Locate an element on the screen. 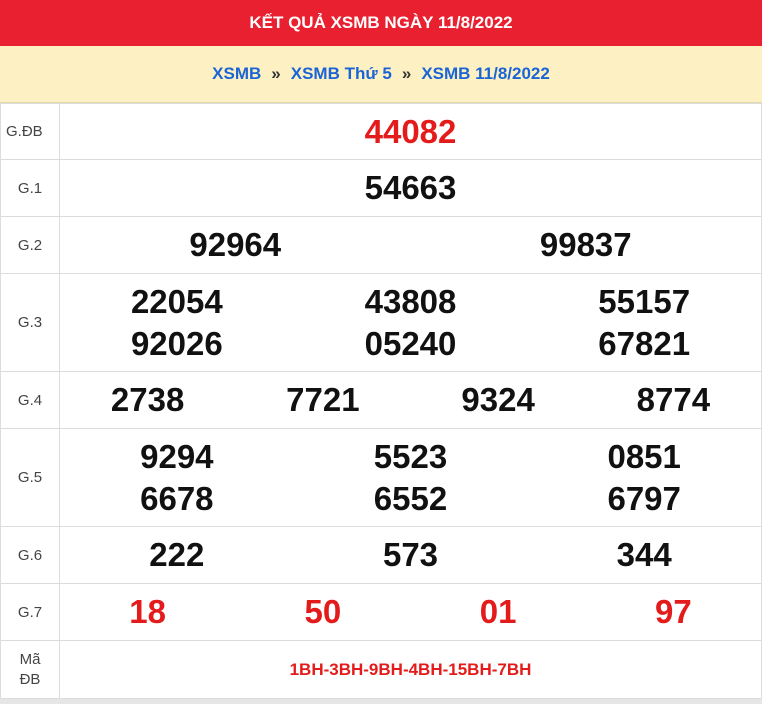 Image resolution: width=766 pixels, height=704 pixels. prize-row-g1: G.1 54663 is located at coordinates (381, 188).